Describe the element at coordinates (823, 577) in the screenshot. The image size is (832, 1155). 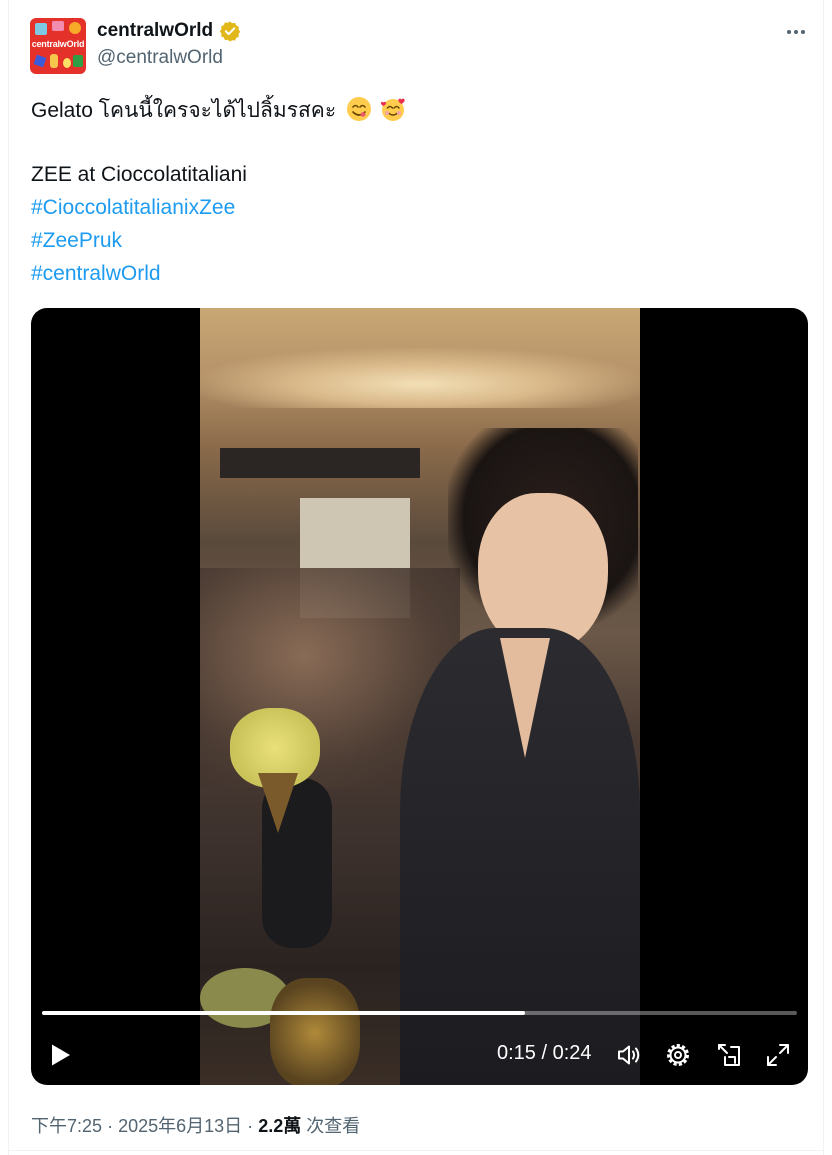
I see `card-border-right` at that location.